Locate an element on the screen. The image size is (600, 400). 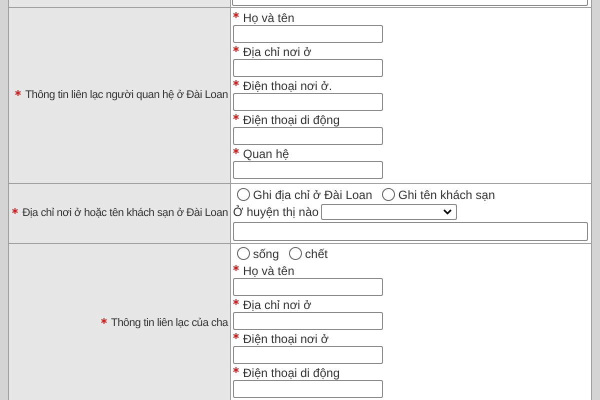
field-label: Điện thoại nơi ở. is located at coordinates (287, 86).